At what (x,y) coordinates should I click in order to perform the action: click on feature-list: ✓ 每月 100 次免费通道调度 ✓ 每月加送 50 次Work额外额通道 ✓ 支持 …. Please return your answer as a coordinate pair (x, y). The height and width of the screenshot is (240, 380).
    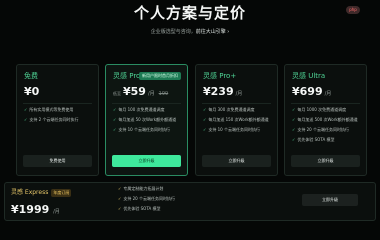
    Looking at the image, I should click on (148, 122).